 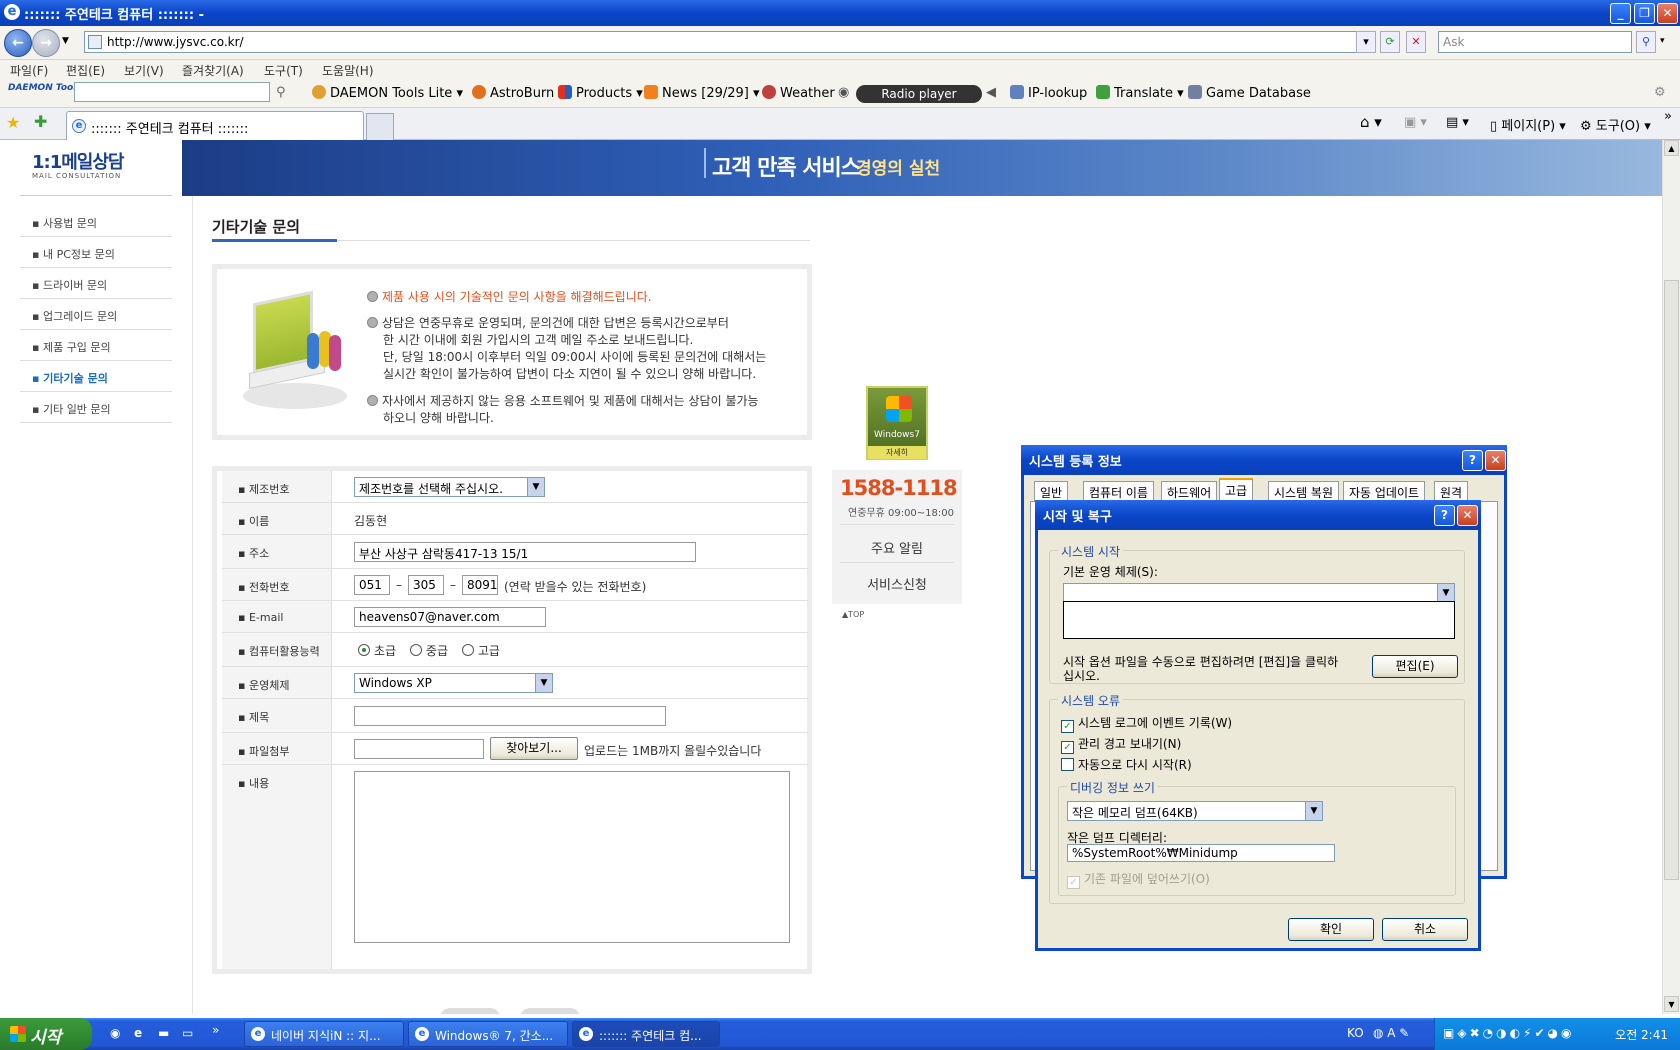 I want to click on tab-advanced: 고급, so click(x=1236, y=490).